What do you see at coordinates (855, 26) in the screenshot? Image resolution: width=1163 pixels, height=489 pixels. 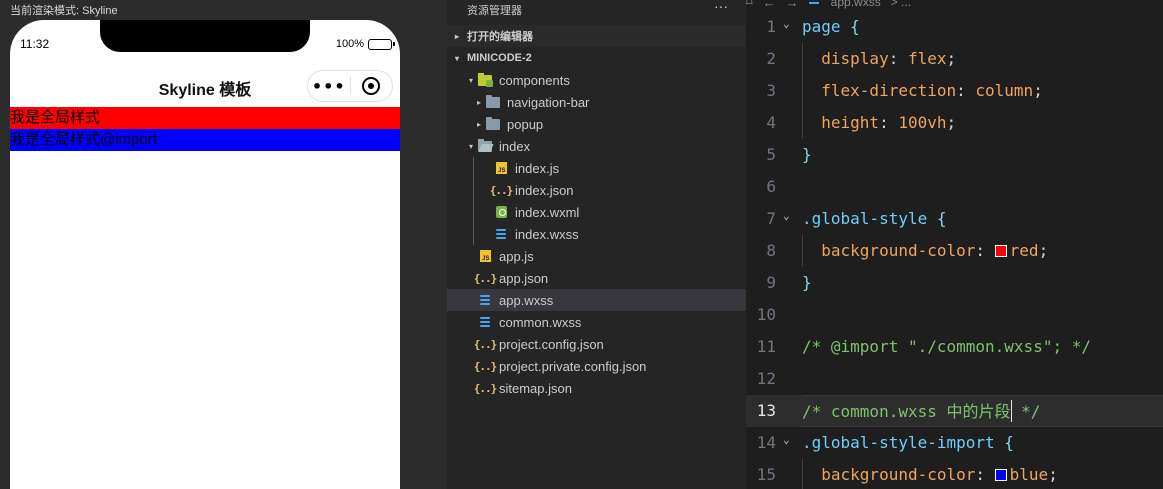 I see `code-token: {` at bounding box center [855, 26].